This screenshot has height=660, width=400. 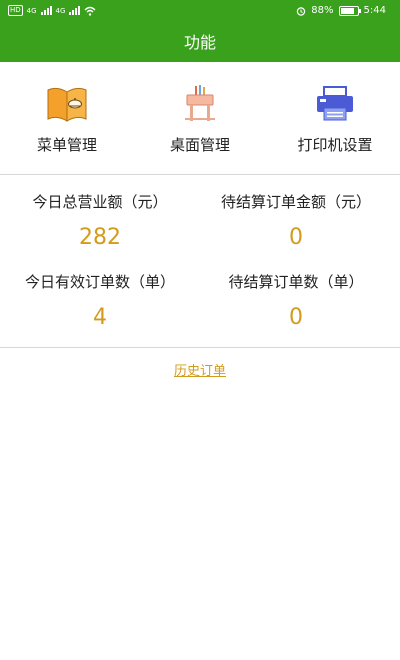 I want to click on clock: 5:44, so click(x=374, y=10).